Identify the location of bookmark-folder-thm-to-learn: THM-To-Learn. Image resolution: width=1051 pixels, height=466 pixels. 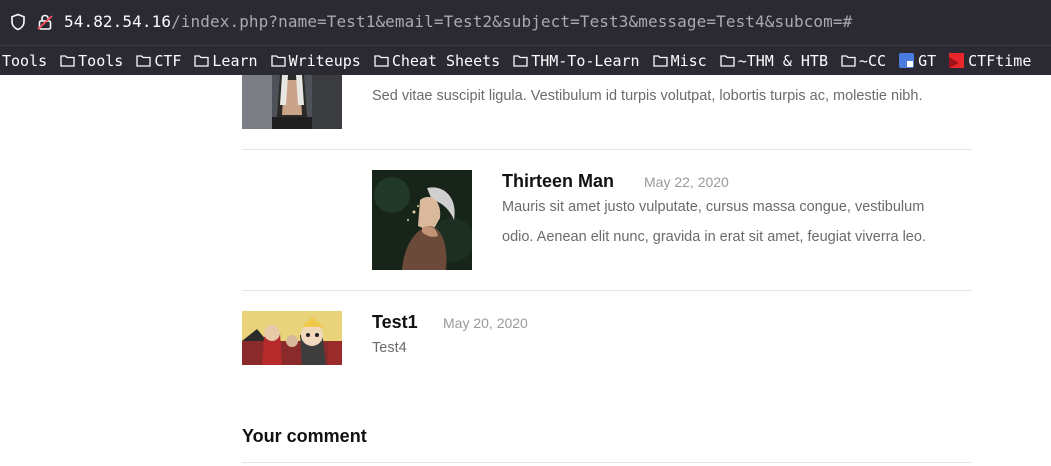
(576, 60).